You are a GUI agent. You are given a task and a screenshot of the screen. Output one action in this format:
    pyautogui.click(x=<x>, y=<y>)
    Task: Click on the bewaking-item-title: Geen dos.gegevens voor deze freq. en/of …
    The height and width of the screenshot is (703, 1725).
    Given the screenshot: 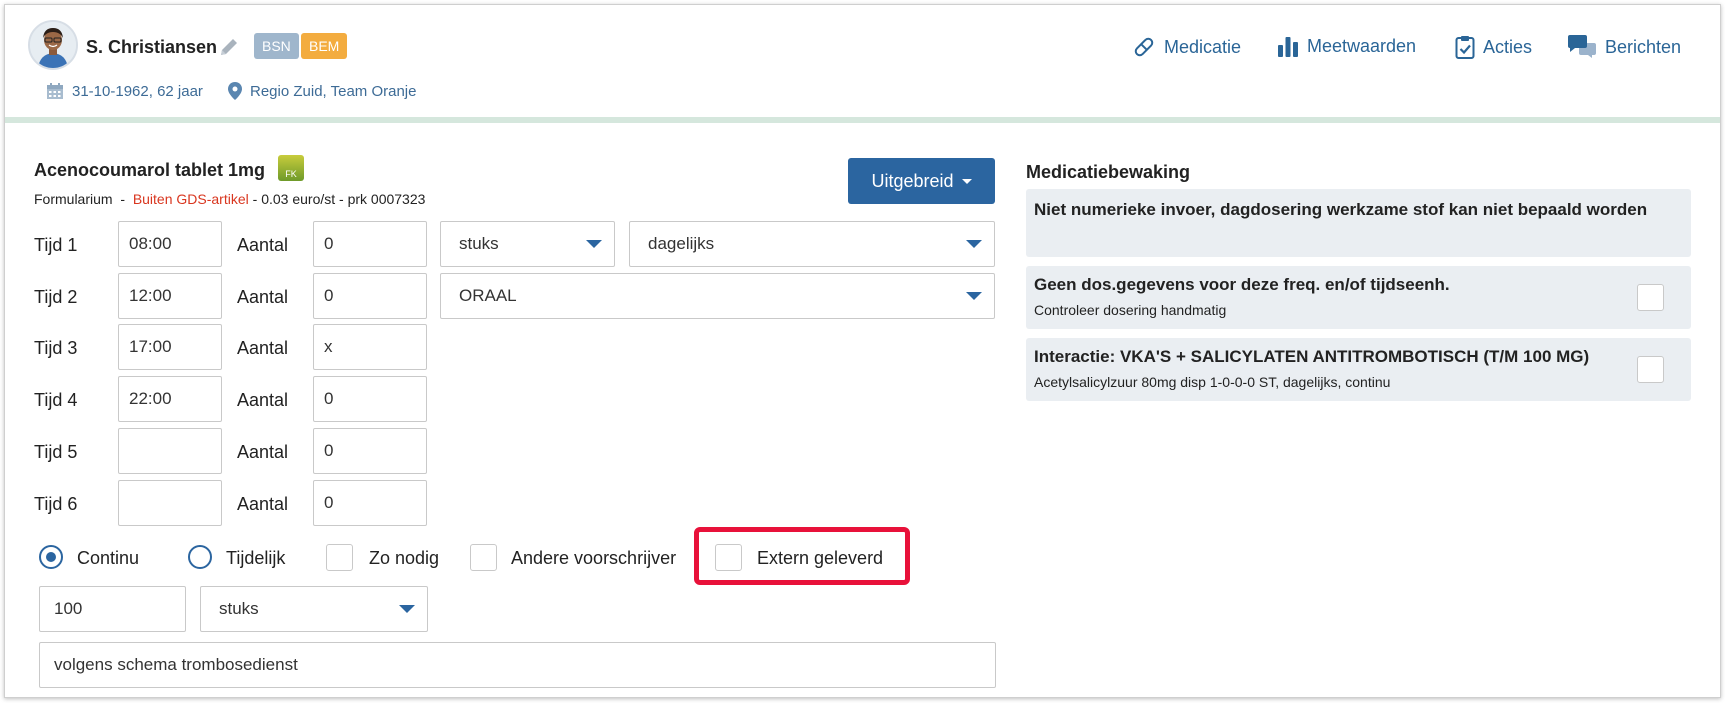 What is the action you would take?
    pyautogui.click(x=1242, y=284)
    